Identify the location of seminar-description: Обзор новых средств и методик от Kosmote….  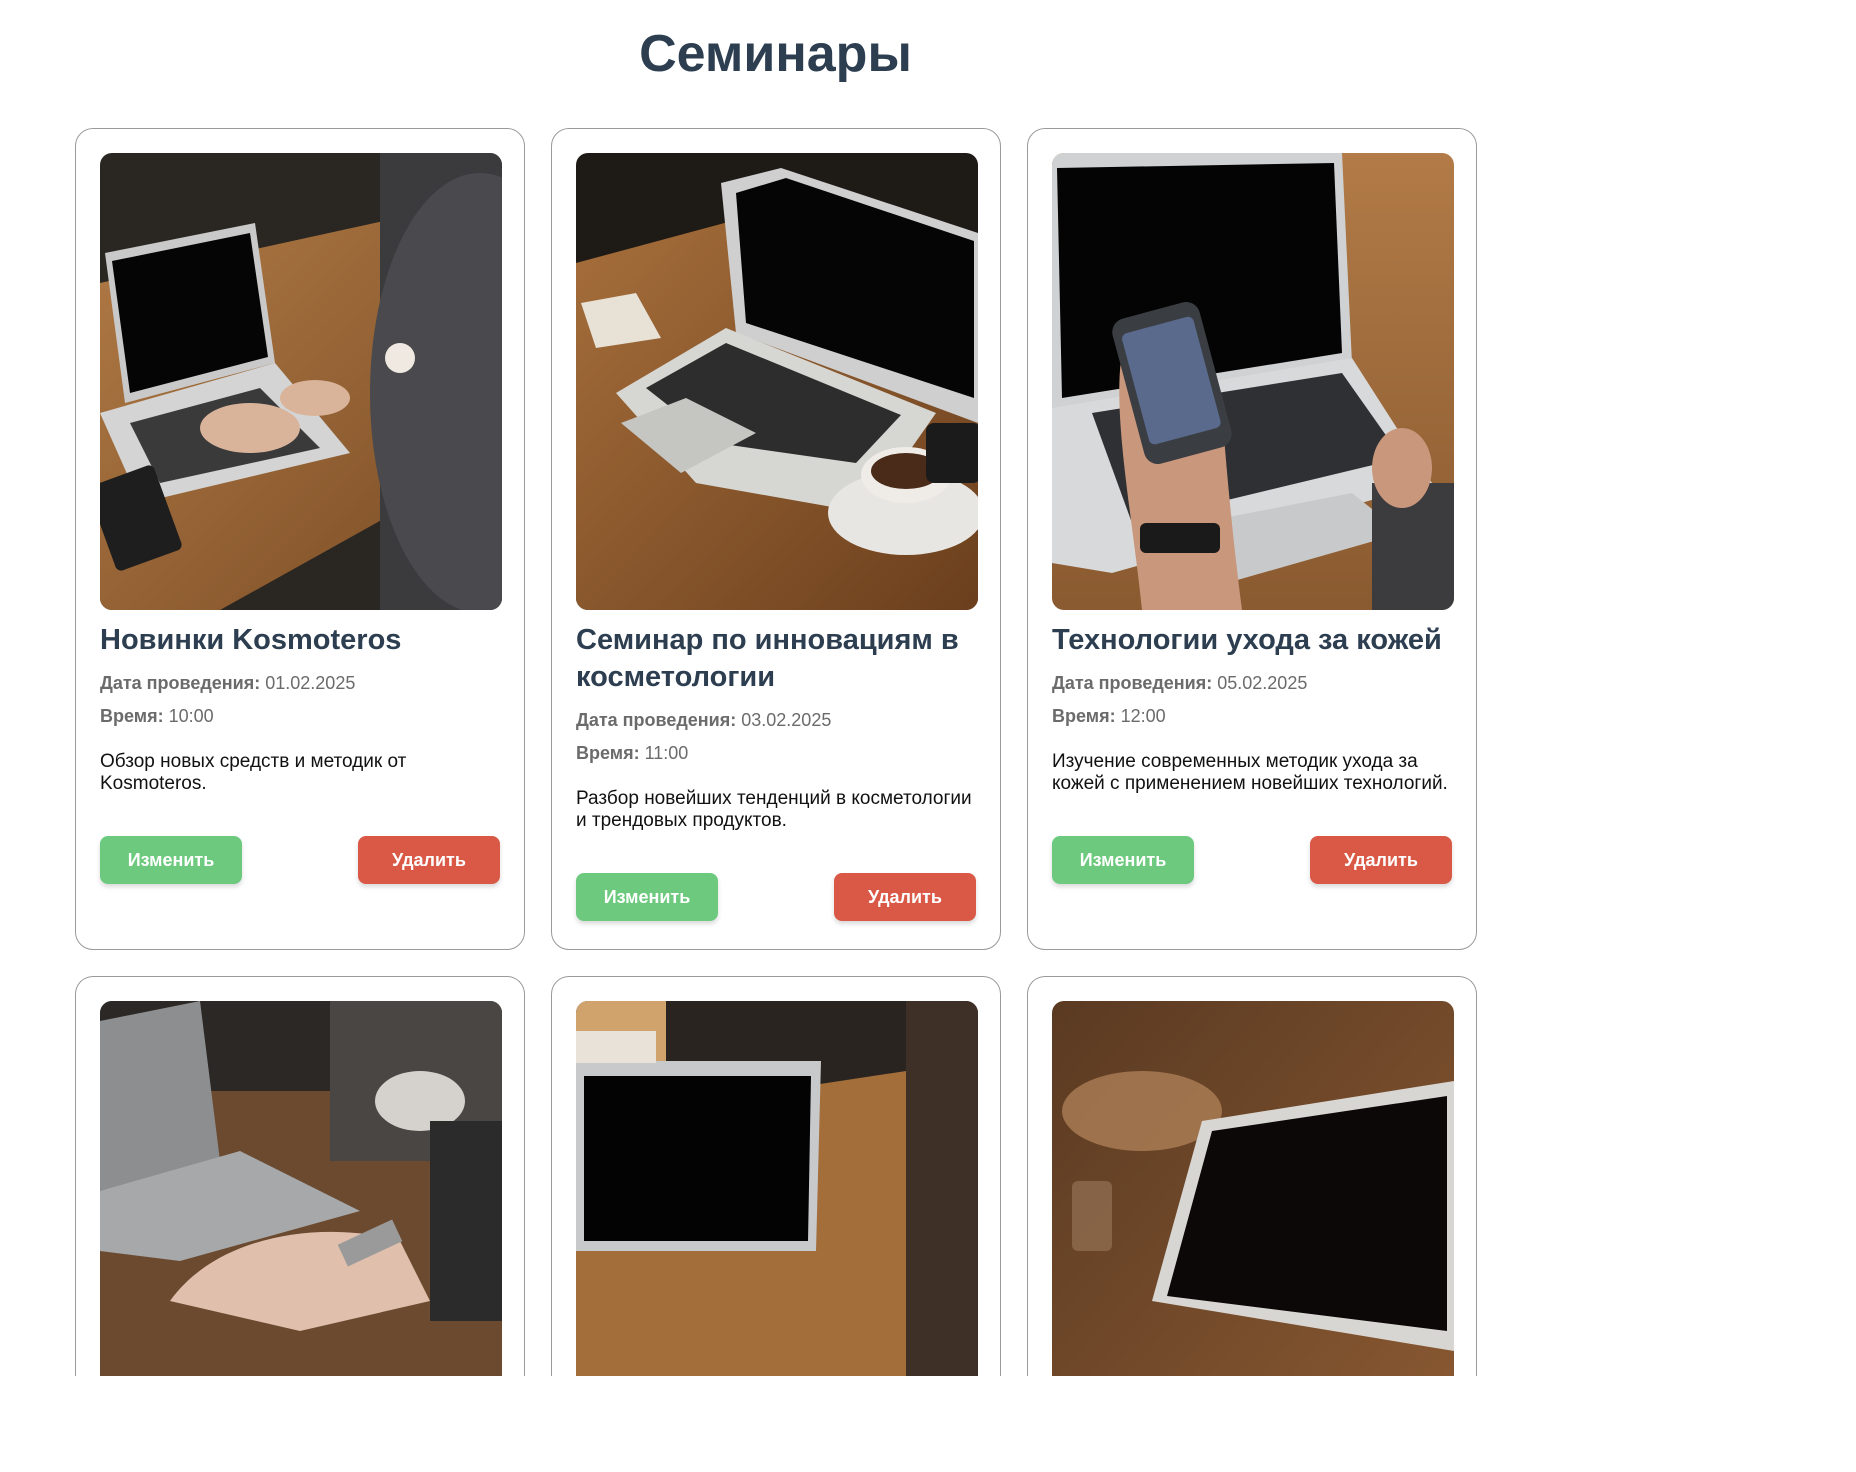
(253, 772).